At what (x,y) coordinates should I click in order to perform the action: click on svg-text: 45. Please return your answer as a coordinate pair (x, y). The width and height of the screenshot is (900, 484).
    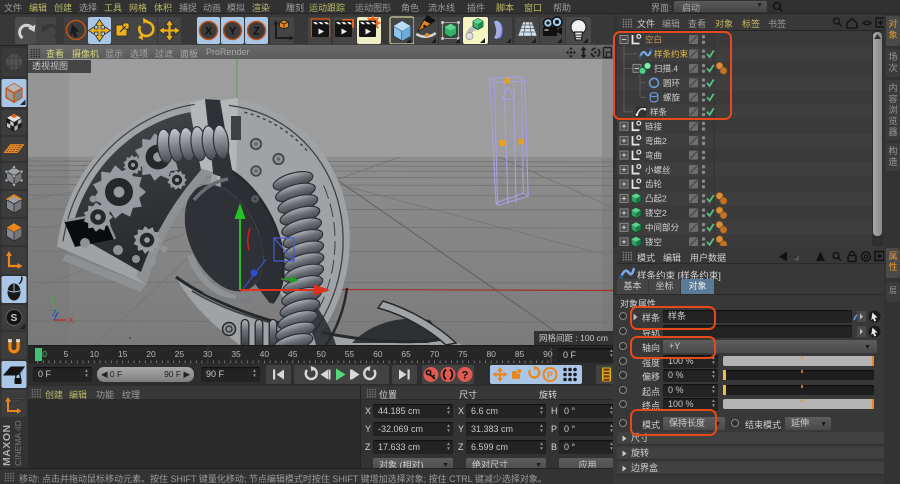
    Looking at the image, I should click on (293, 354).